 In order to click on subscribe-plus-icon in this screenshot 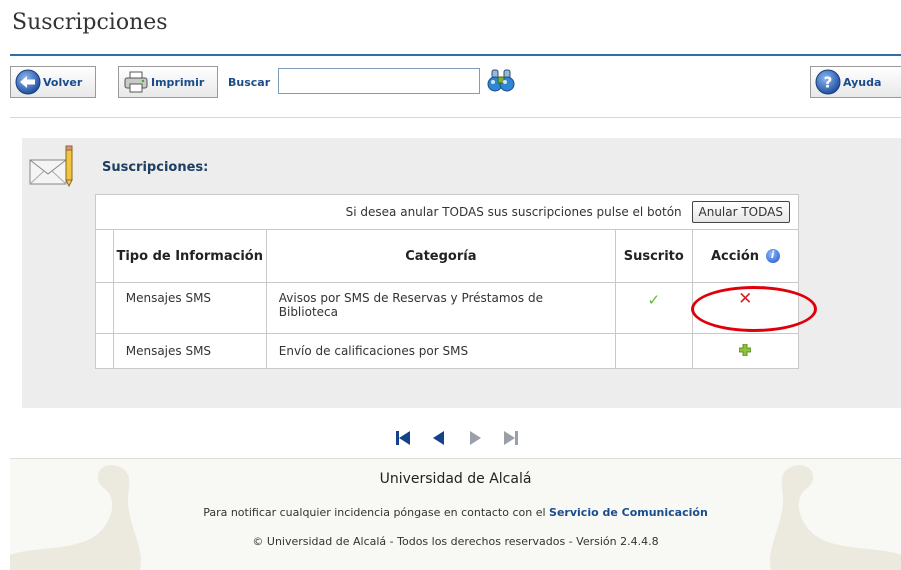, I will do `click(745, 349)`.